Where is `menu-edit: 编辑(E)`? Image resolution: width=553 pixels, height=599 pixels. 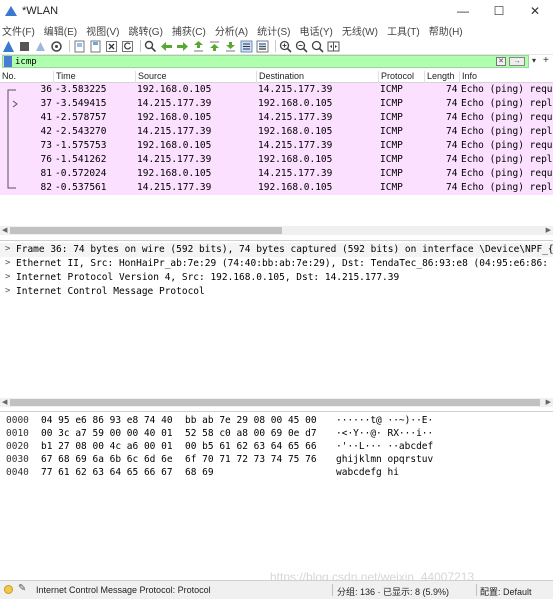 menu-edit: 编辑(E) is located at coordinates (60, 30).